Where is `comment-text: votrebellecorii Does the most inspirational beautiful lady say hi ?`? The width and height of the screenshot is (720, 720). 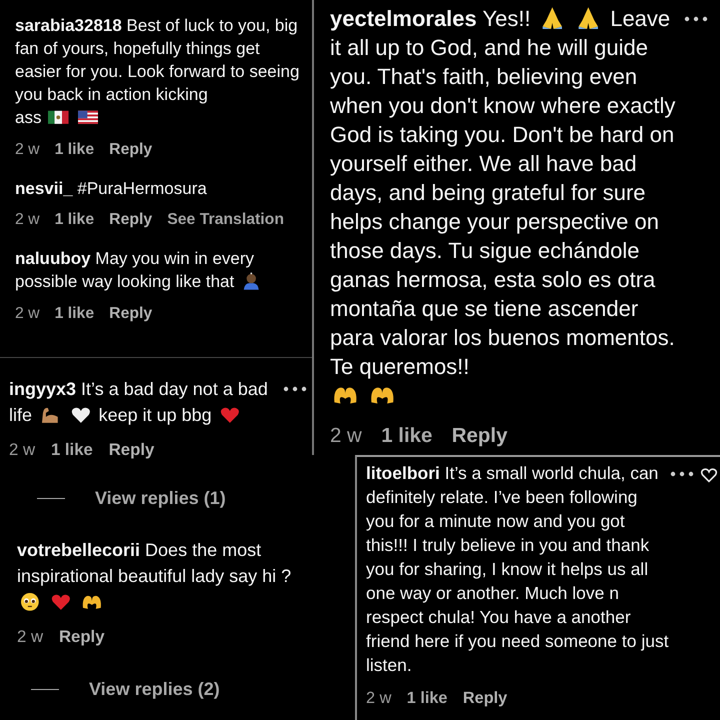 comment-text: votrebellecorii Does the most inspirational beautiful lady say hi ? is located at coordinates (154, 563).